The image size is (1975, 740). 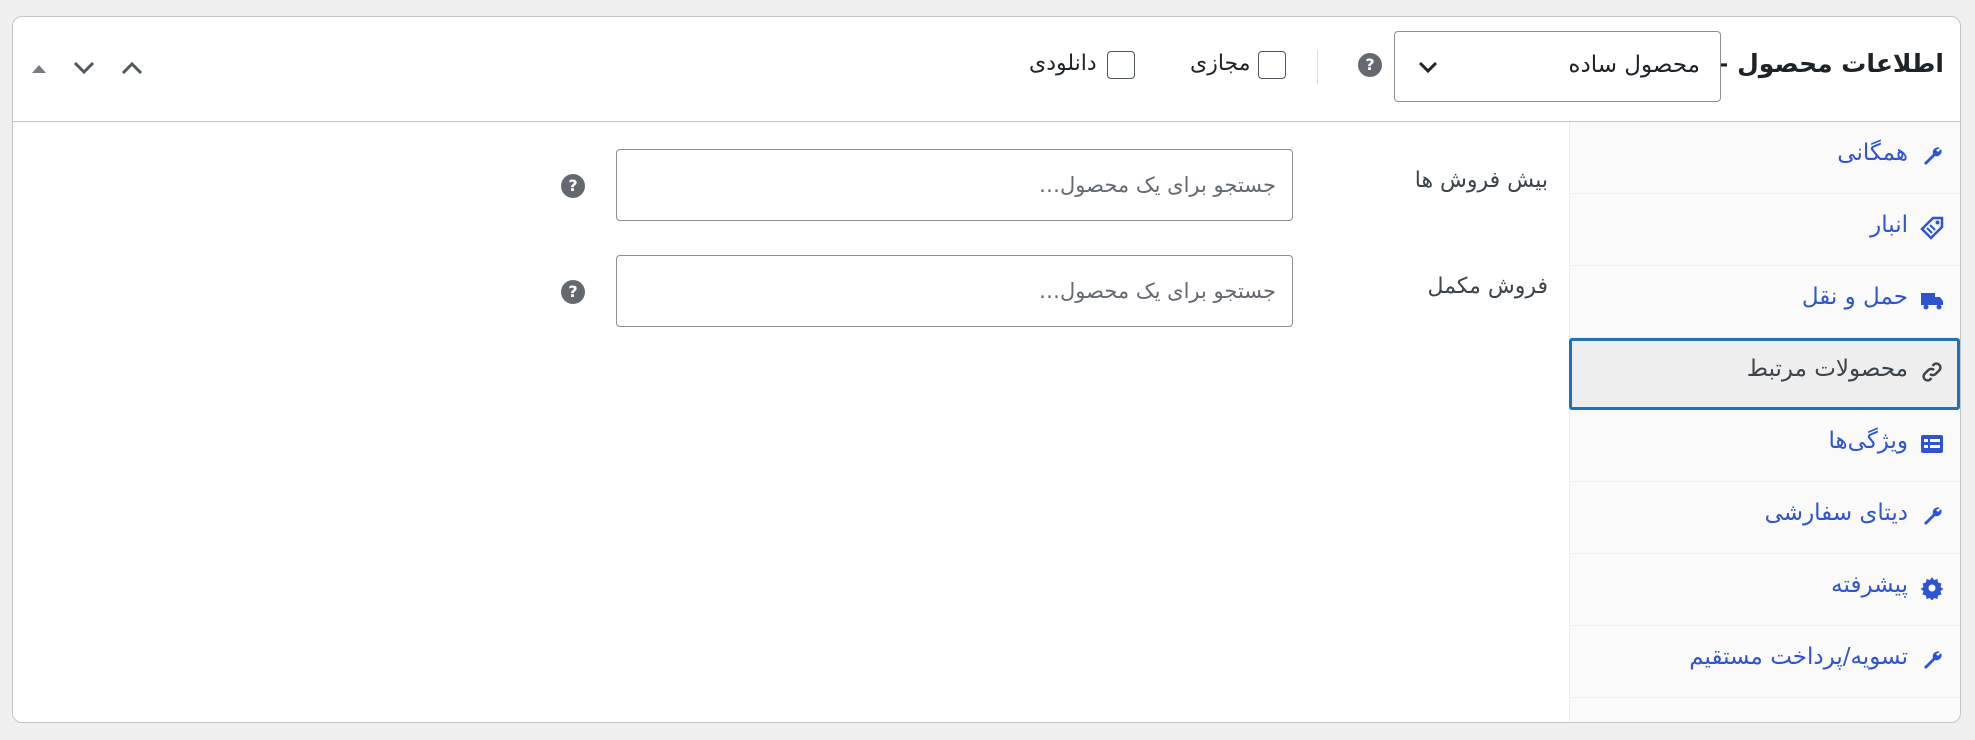 What do you see at coordinates (1798, 657) in the screenshot?
I see `tab-label: تسویه/پرداخت مستقیم` at bounding box center [1798, 657].